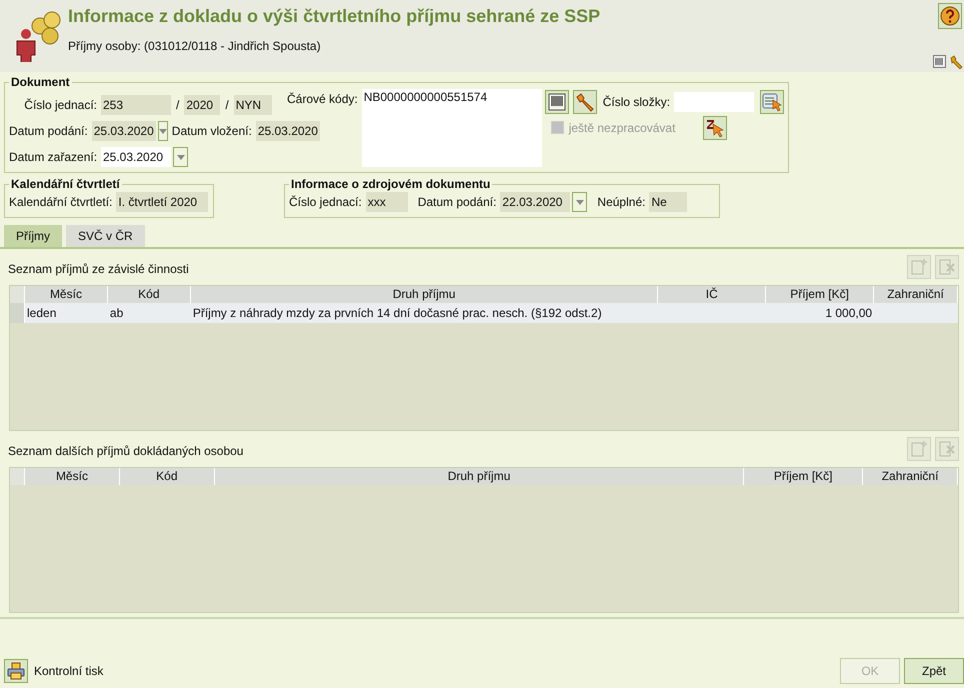 The height and width of the screenshot is (688, 964). I want to click on help-button, so click(950, 16).